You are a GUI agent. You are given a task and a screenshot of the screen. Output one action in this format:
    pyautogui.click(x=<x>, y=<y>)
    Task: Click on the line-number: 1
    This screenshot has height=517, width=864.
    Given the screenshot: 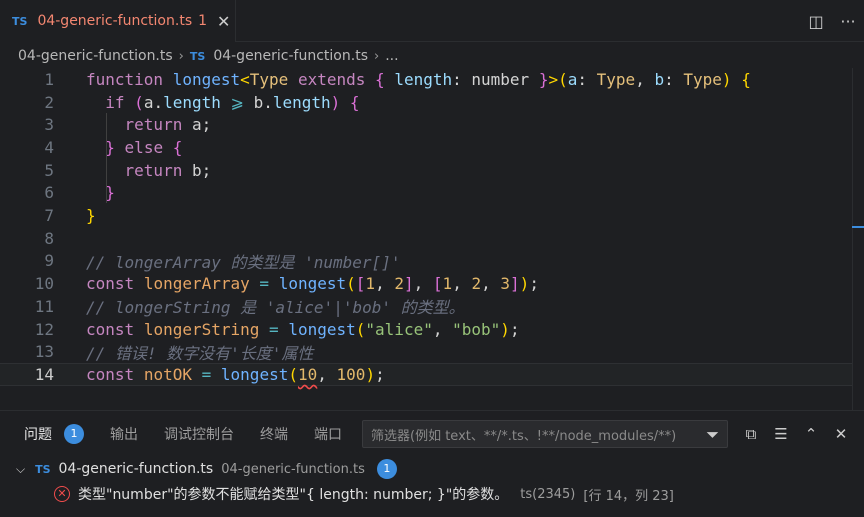 What is the action you would take?
    pyautogui.click(x=49, y=79)
    